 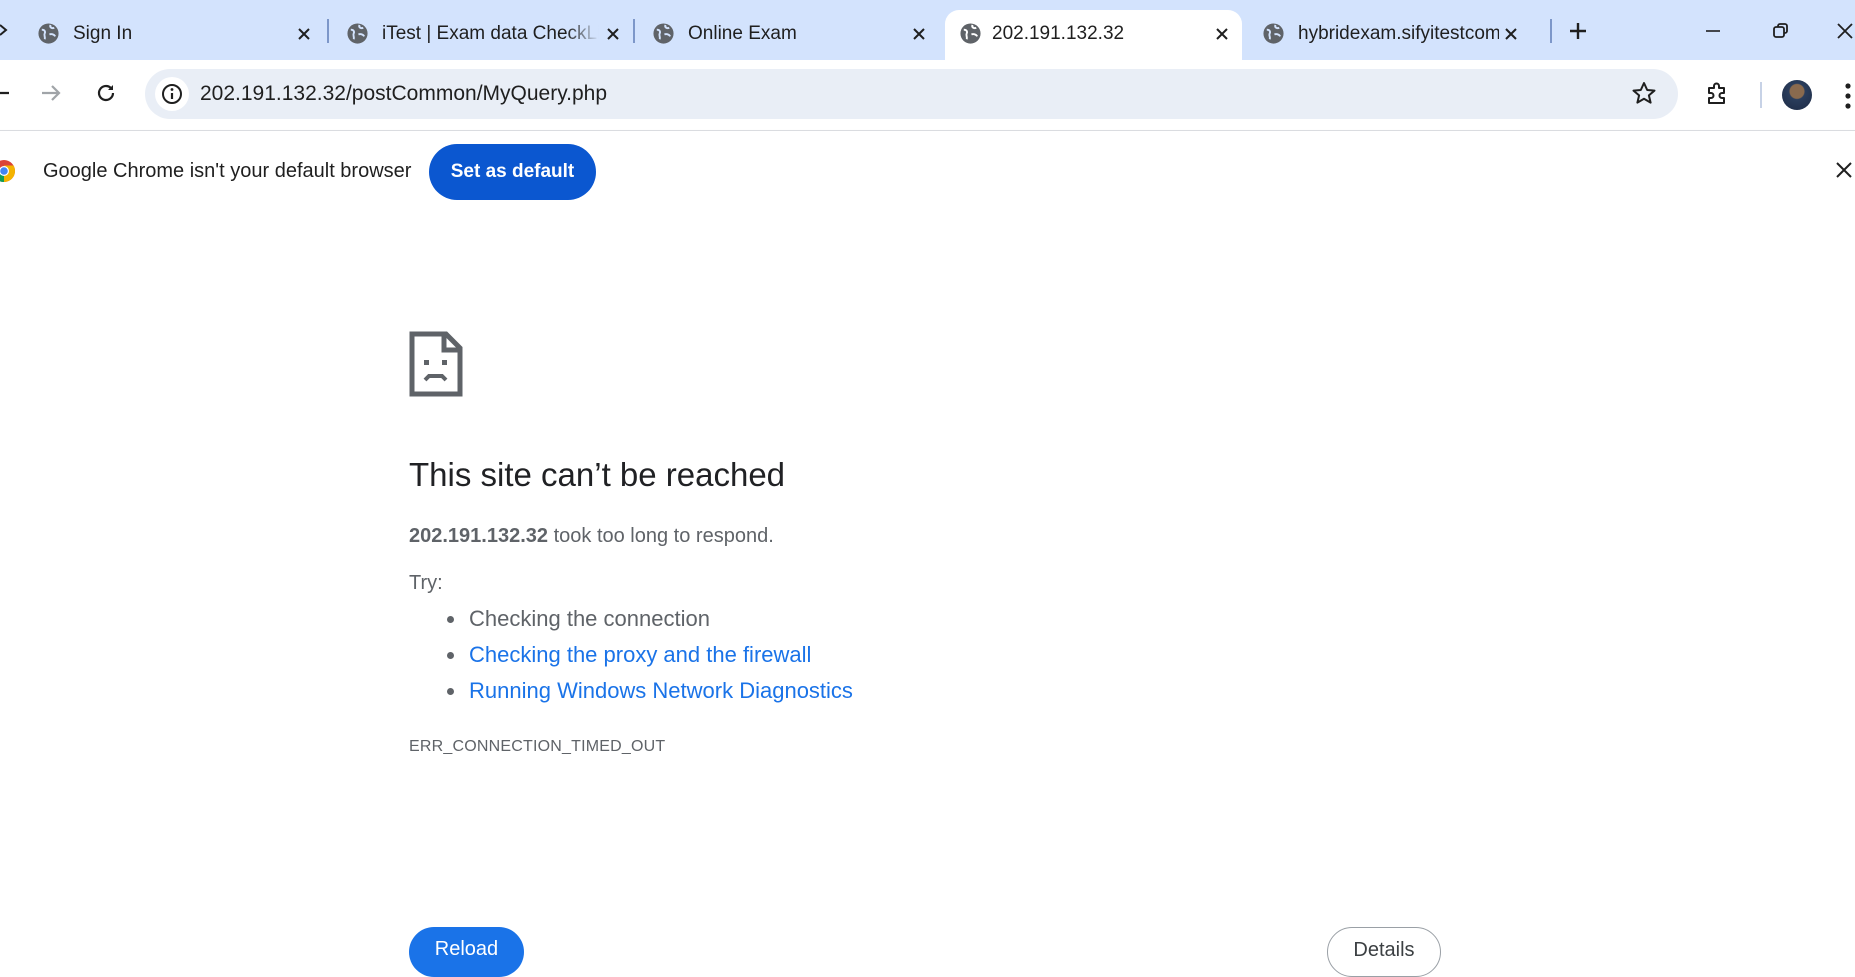 What do you see at coordinates (466, 952) in the screenshot?
I see `reload-button: Reload` at bounding box center [466, 952].